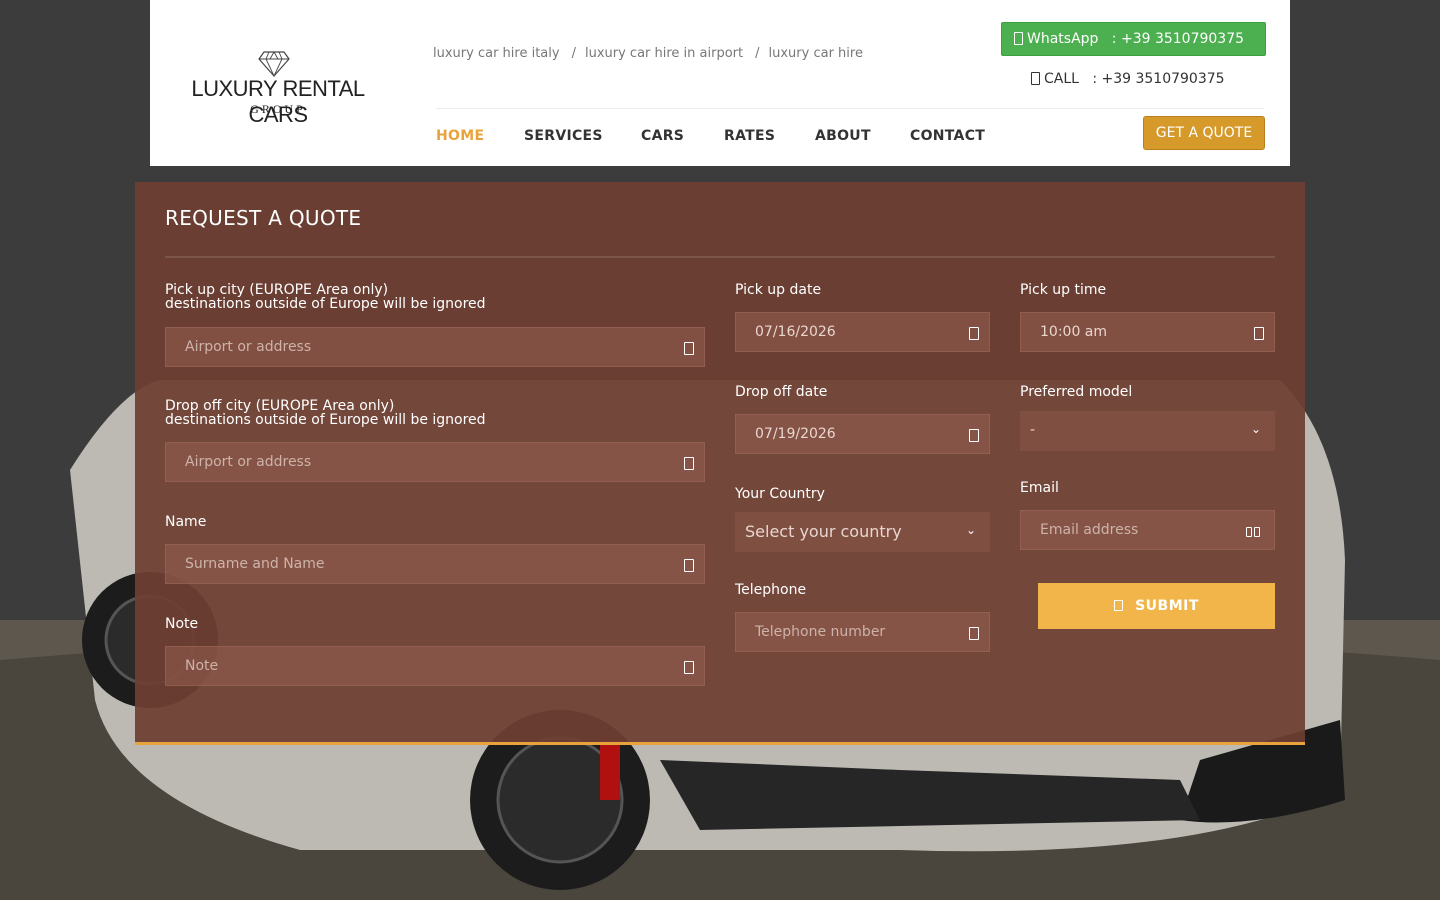  I want to click on country-label: Your Country, so click(780, 494).